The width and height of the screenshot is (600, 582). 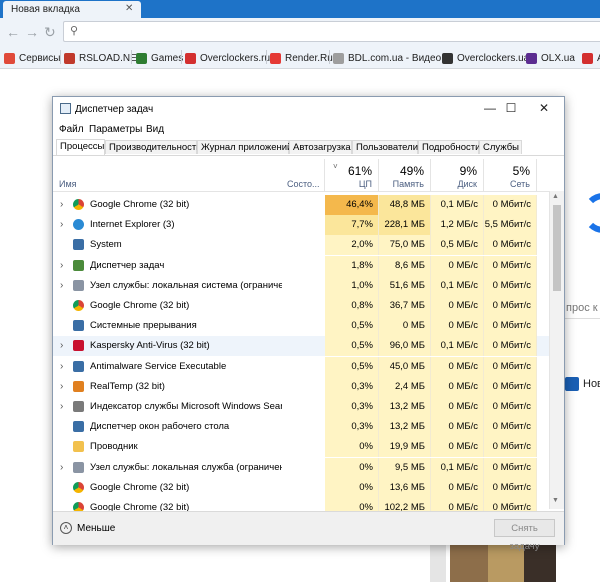 I want to click on column-network: 5% Сеть, so click(x=510, y=175).